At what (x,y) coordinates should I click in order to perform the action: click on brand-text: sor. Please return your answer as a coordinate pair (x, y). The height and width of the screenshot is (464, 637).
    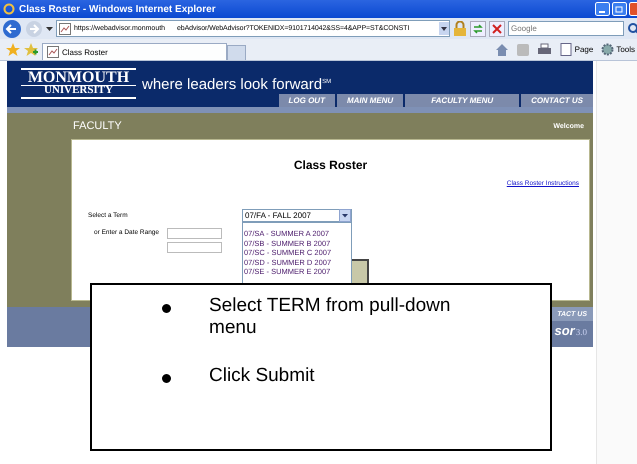
    Looking at the image, I should click on (564, 330).